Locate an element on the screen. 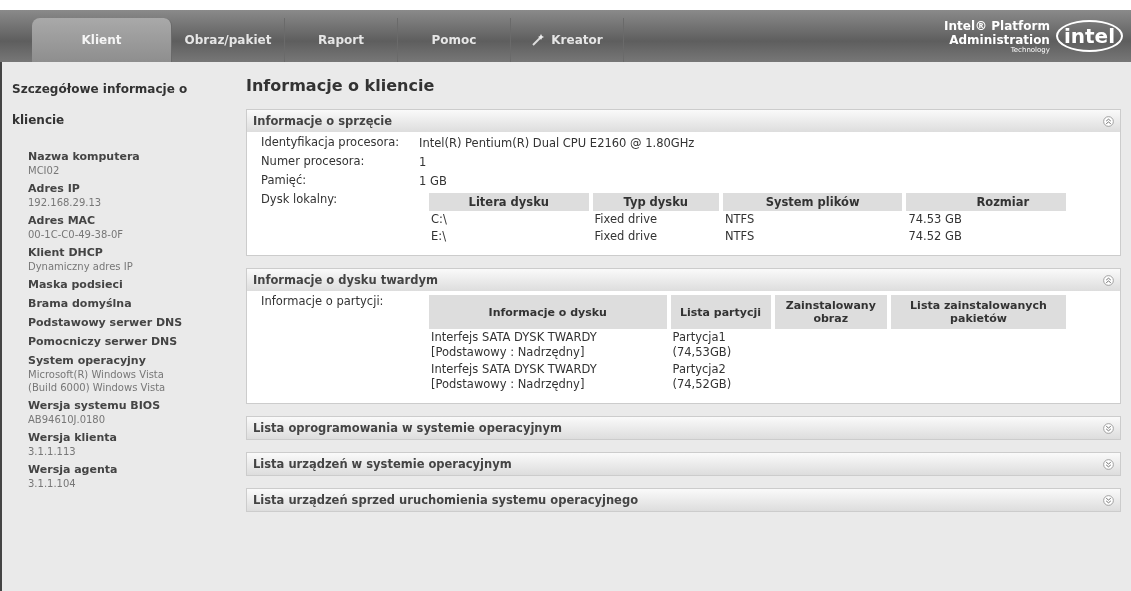  info-label: Adres MAC is located at coordinates (62, 221).